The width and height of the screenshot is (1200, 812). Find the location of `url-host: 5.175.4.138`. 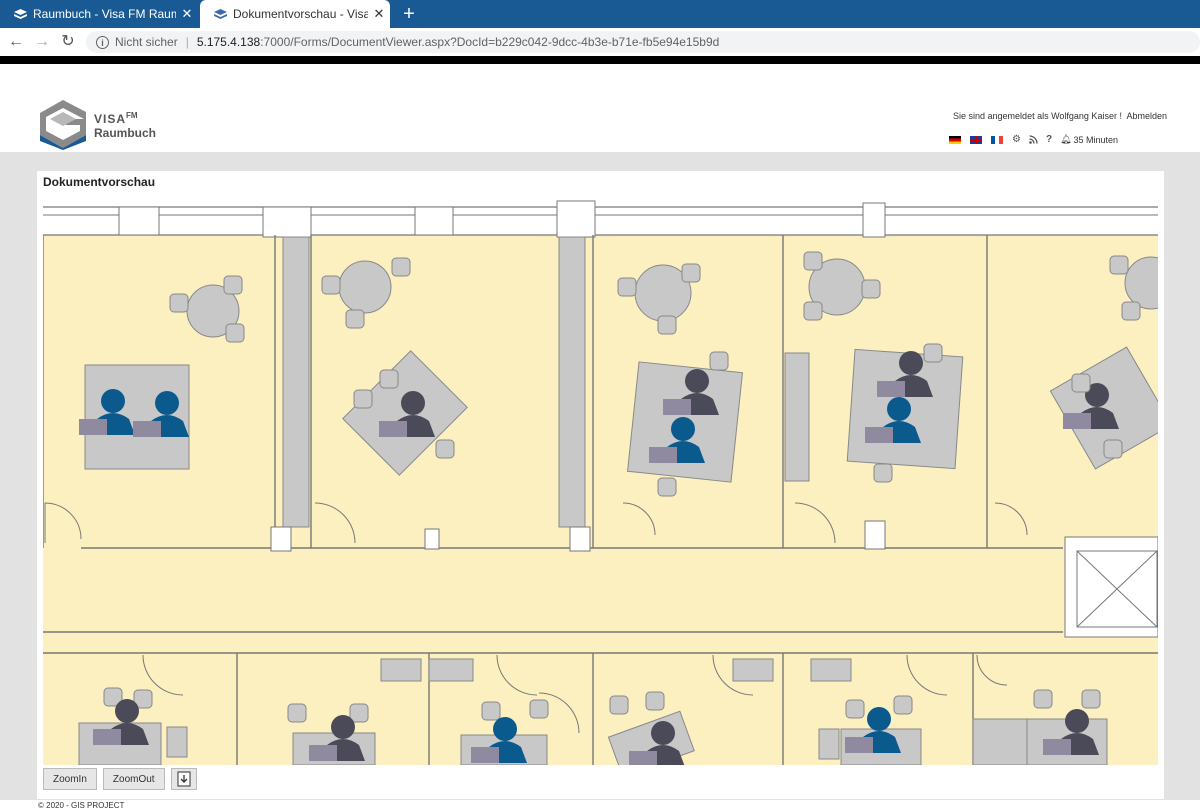

url-host: 5.175.4.138 is located at coordinates (228, 42).